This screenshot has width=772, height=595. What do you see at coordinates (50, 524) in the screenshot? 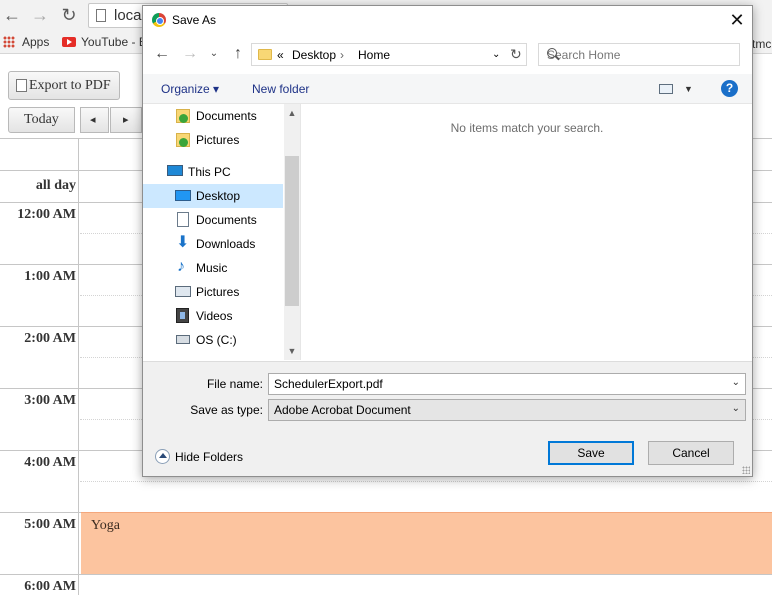
I see `time-label: 5:00 AM` at bounding box center [50, 524].